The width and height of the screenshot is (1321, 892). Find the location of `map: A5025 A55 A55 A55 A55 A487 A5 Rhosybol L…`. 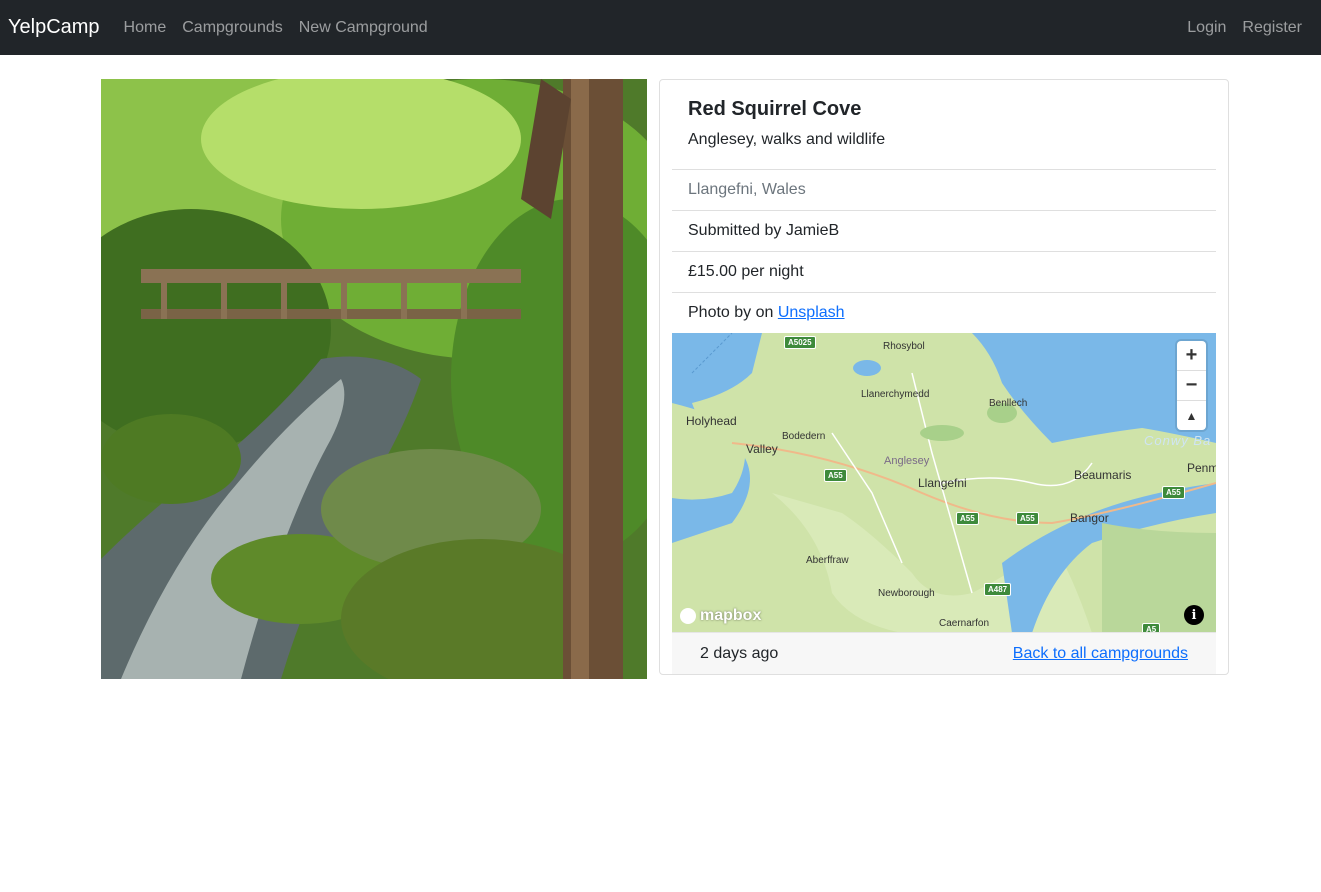

map: A5025 A55 A55 A55 A55 A487 A5 Rhosybol L… is located at coordinates (944, 483).